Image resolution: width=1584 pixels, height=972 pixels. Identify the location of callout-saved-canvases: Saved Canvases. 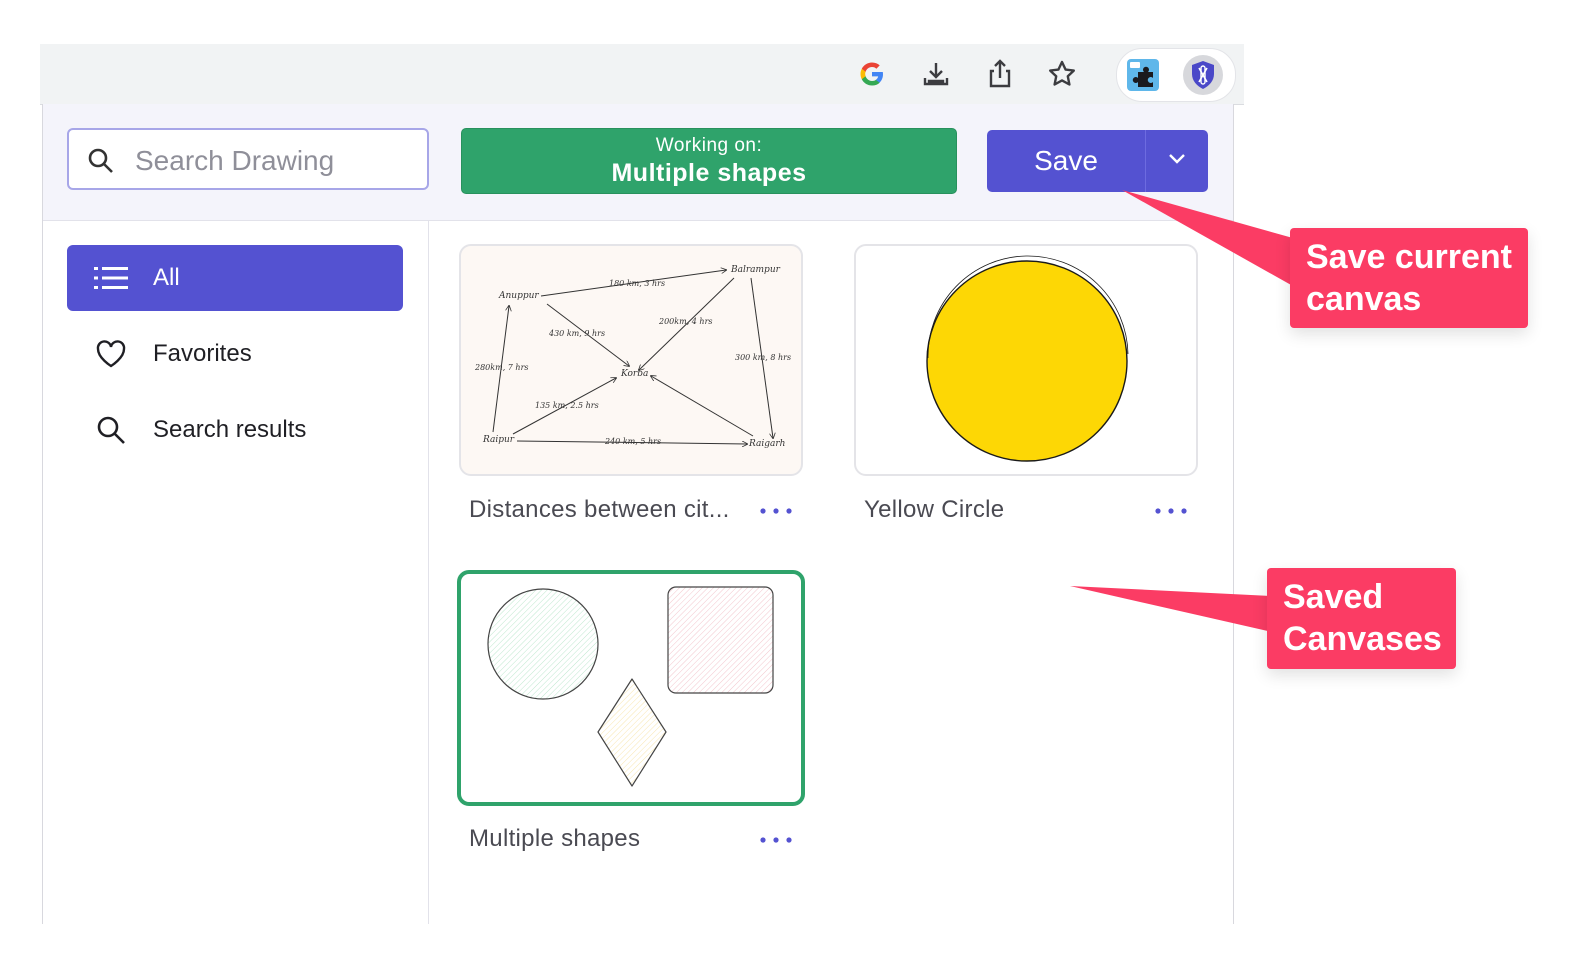
(1361, 618).